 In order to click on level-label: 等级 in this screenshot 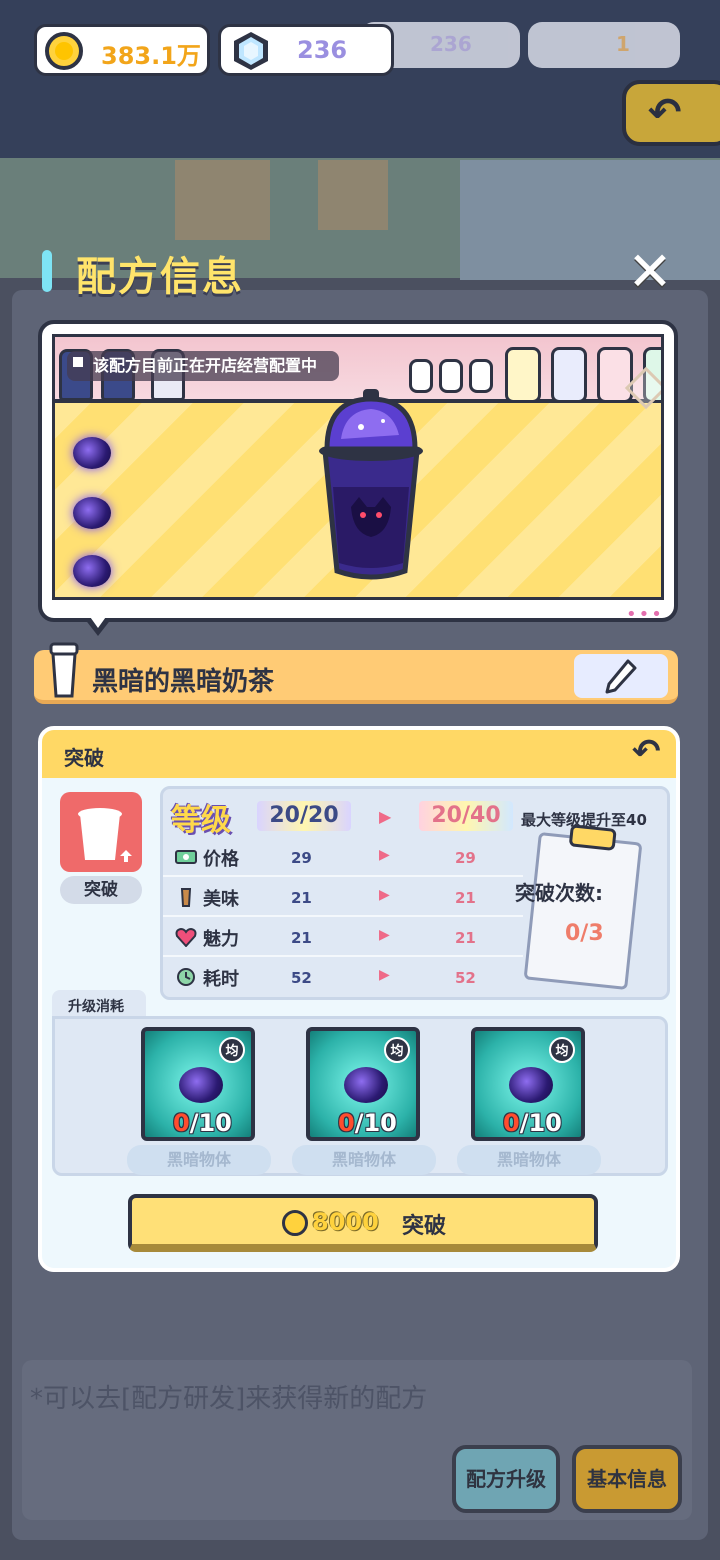, I will do `click(201, 820)`.